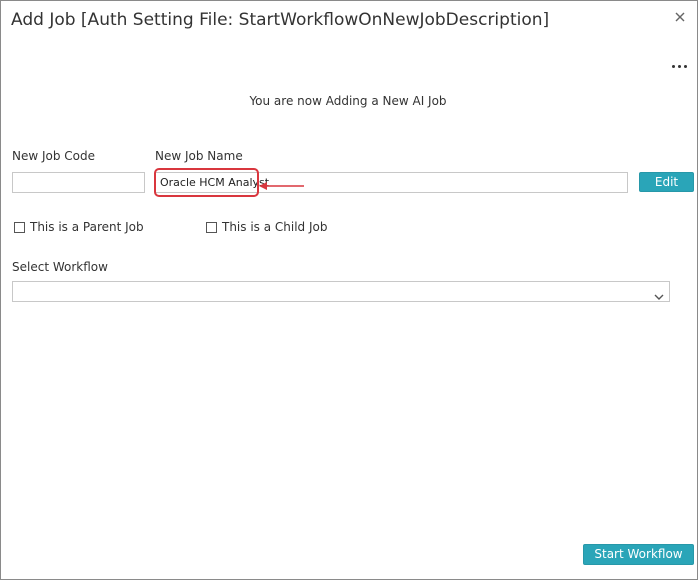 This screenshot has height=582, width=700. What do you see at coordinates (680, 68) in the screenshot?
I see `more-options-icon` at bounding box center [680, 68].